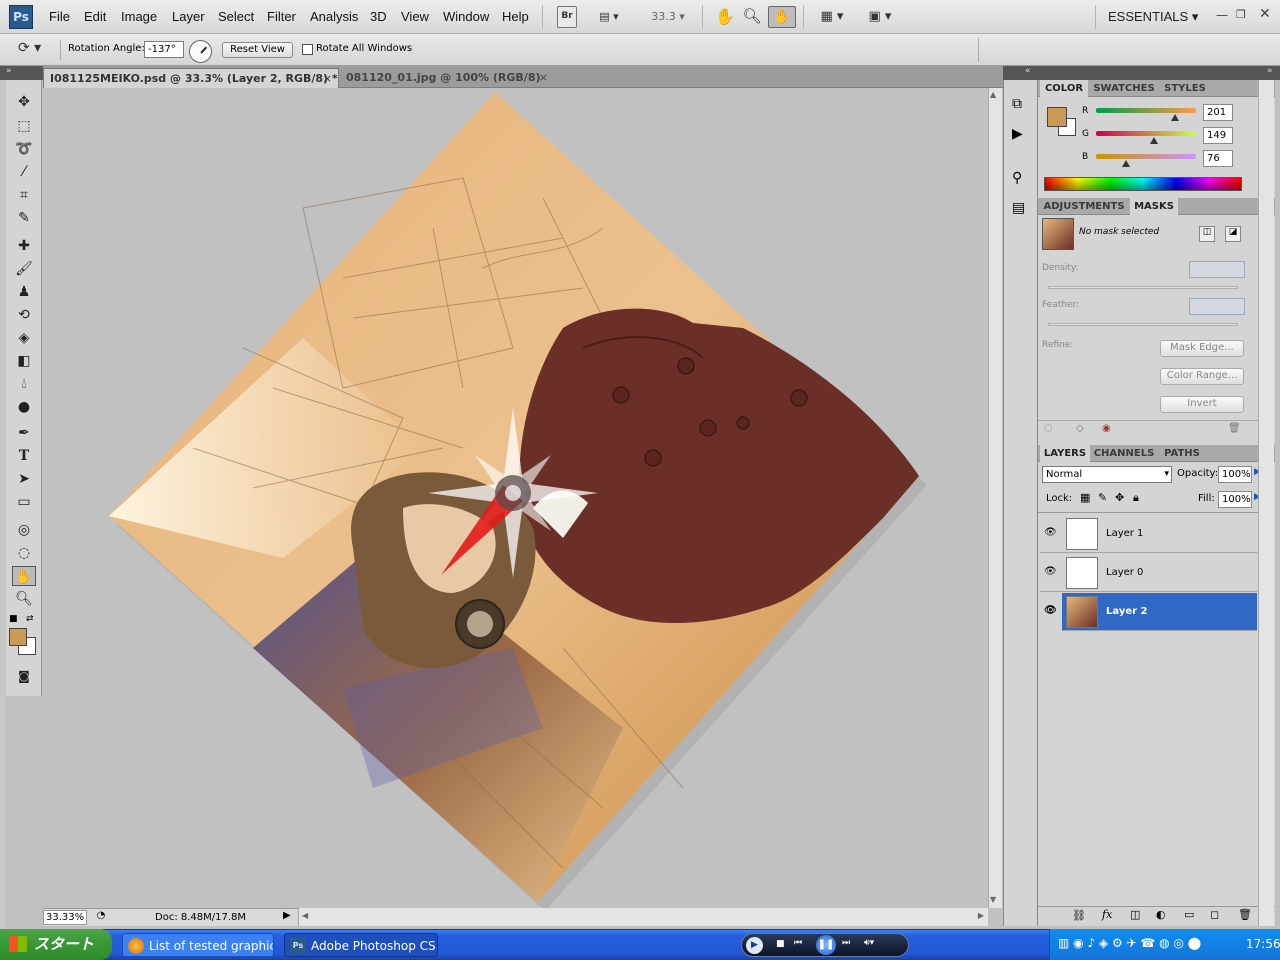 This screenshot has height=960, width=1280. What do you see at coordinates (609, 17) in the screenshot?
I see `extras-button: ▤ ▾` at bounding box center [609, 17].